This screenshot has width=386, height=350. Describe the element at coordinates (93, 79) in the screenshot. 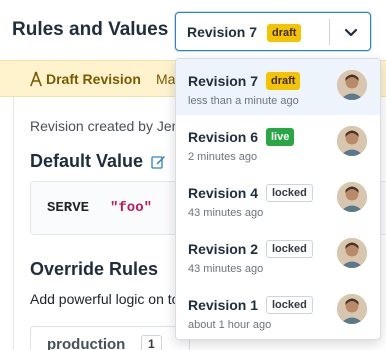

I see `draft-banner-title: Draft Revision` at that location.